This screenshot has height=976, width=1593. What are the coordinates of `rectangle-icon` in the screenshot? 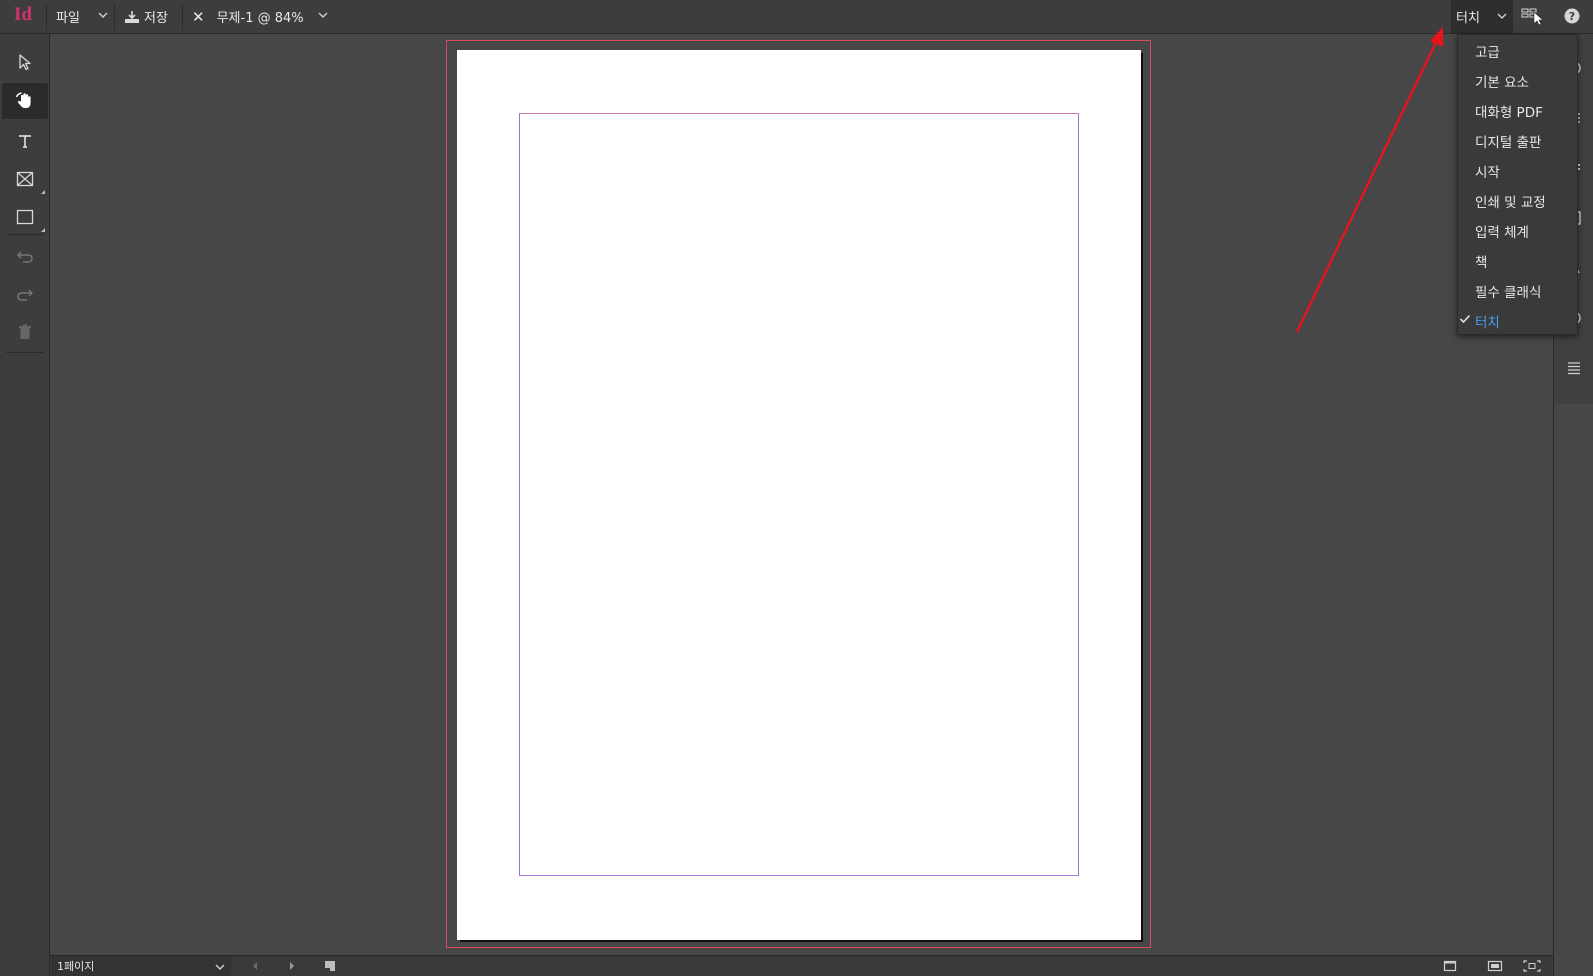 It's located at (25, 217).